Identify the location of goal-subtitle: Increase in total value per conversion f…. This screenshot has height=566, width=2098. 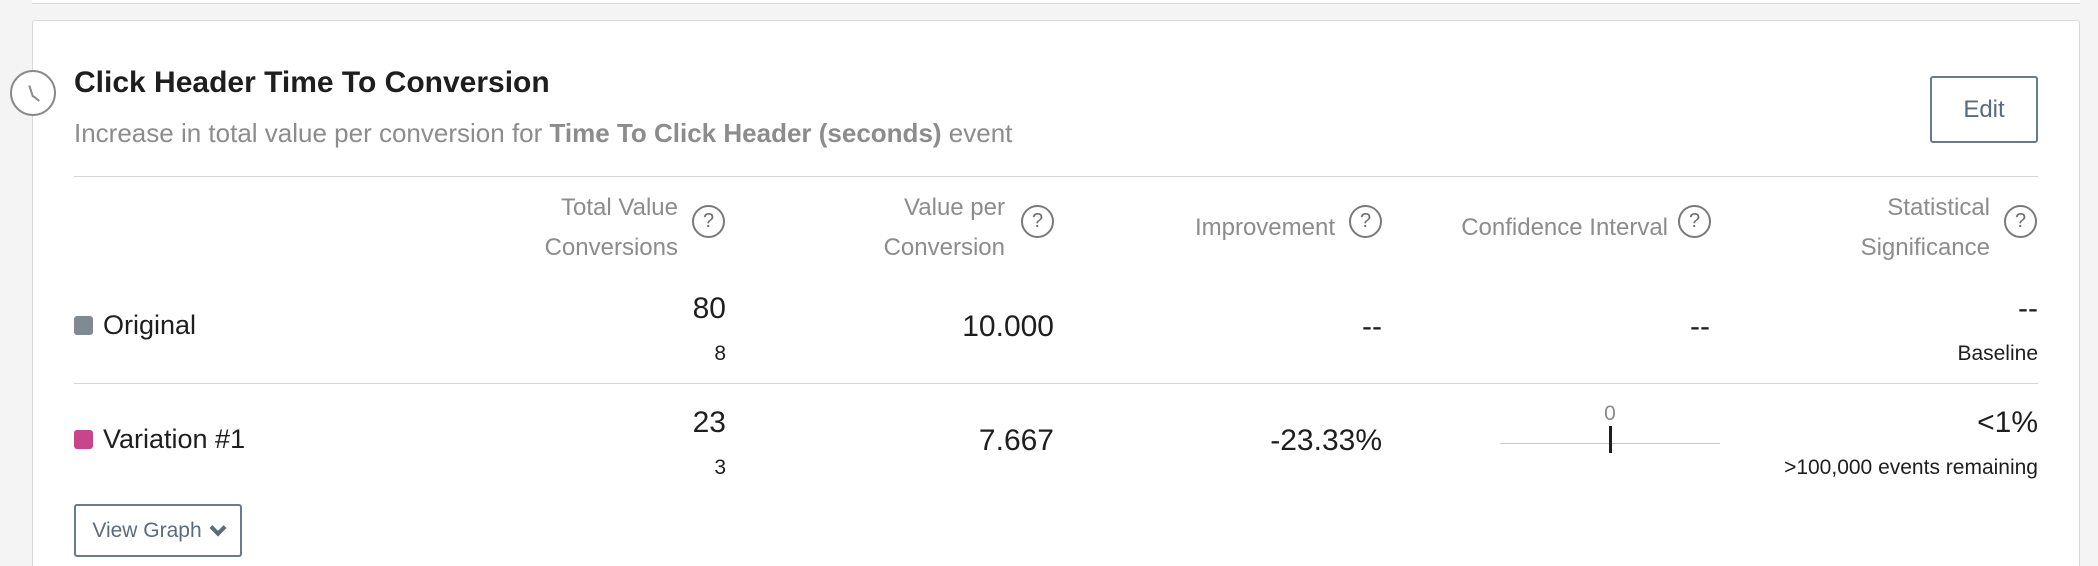
(543, 133).